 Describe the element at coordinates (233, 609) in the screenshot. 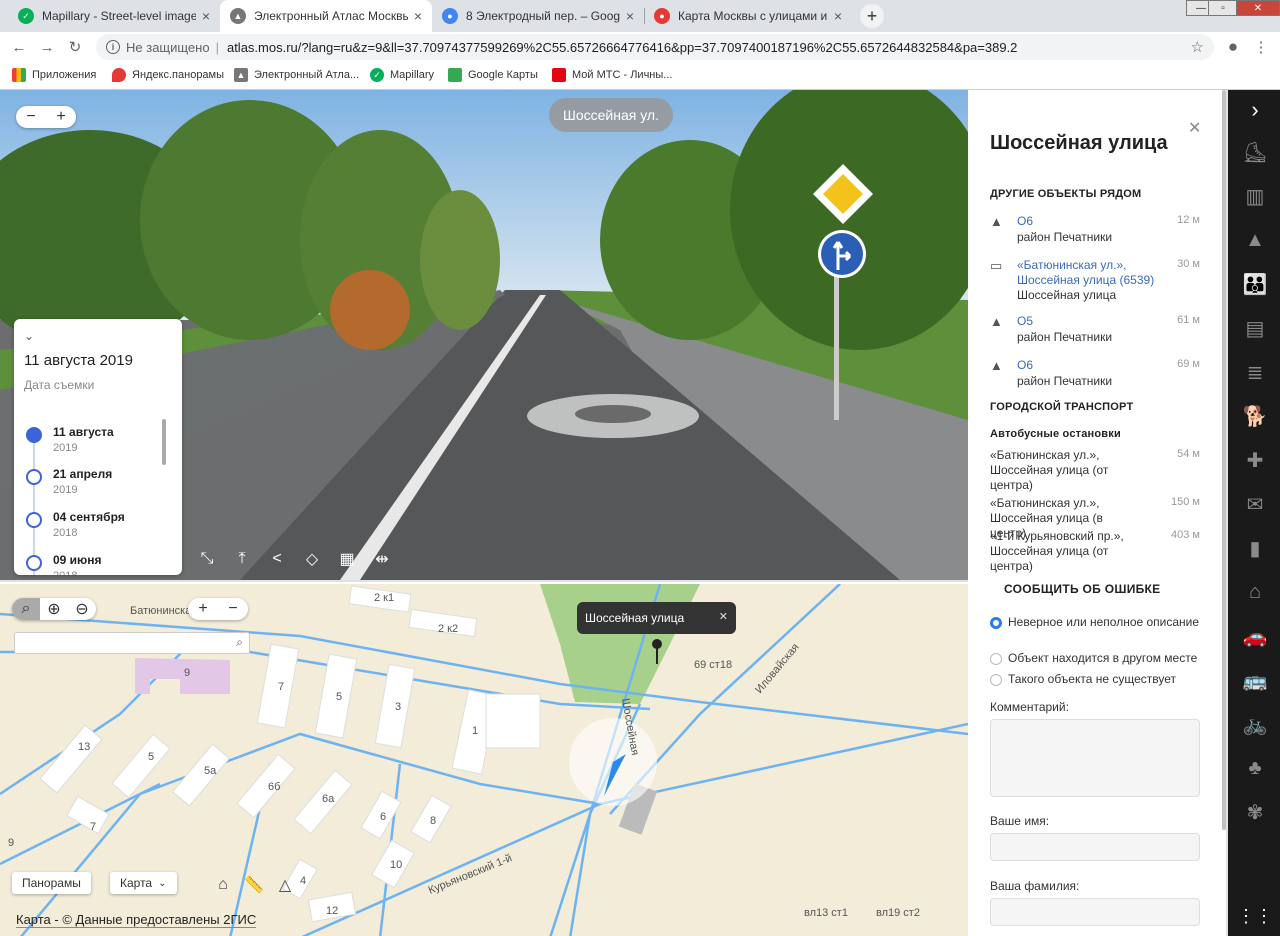

I see `map-zoom-out-button: −` at that location.